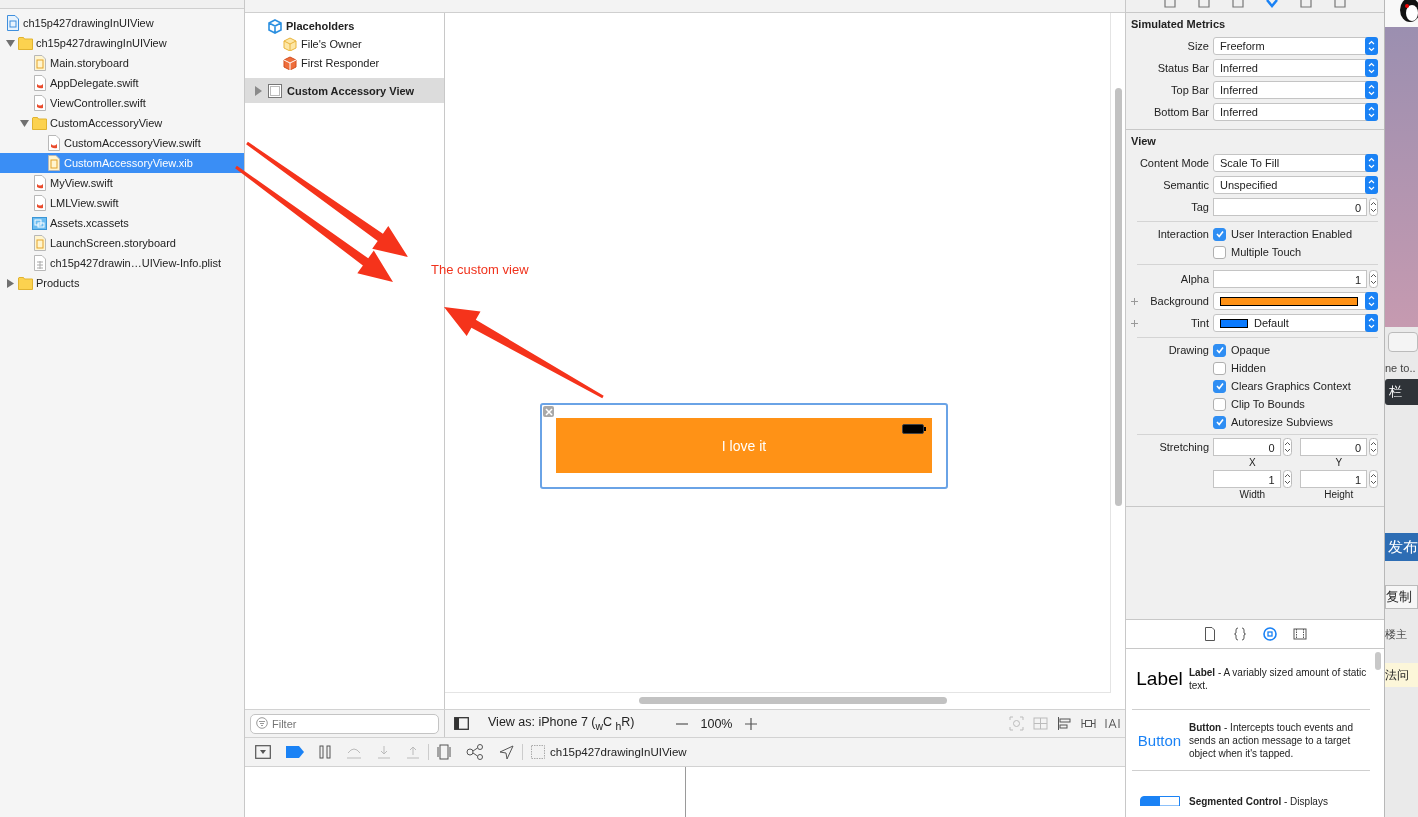  I want to click on zoom-in-icon, so click(751, 723).